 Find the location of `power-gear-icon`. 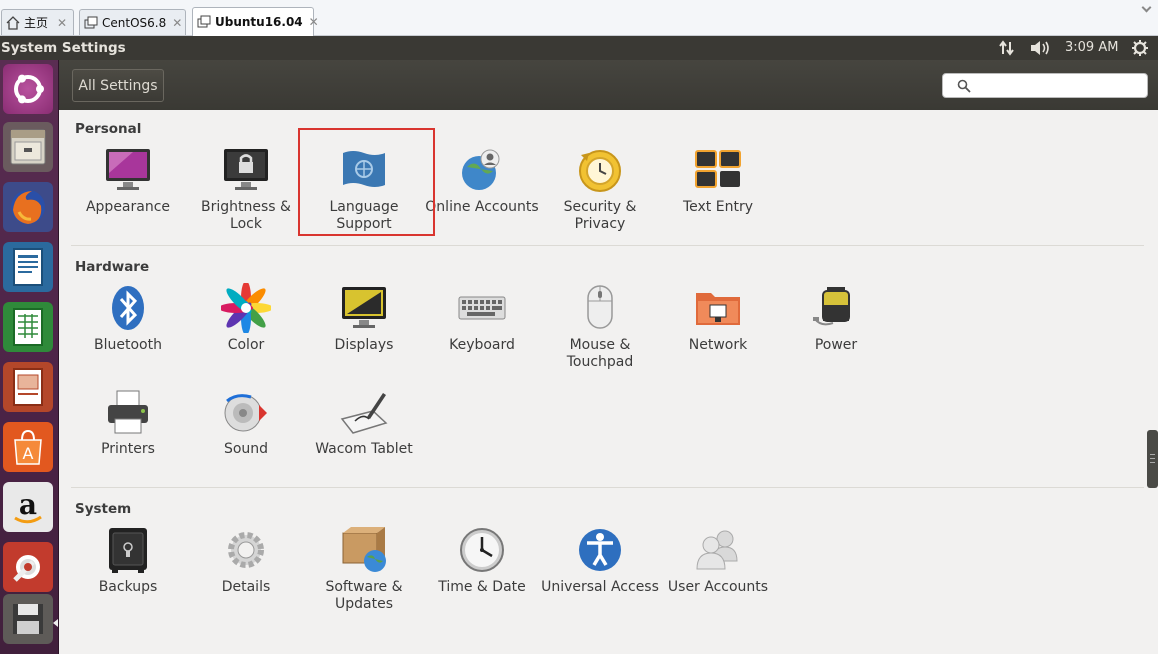

power-gear-icon is located at coordinates (1140, 48).